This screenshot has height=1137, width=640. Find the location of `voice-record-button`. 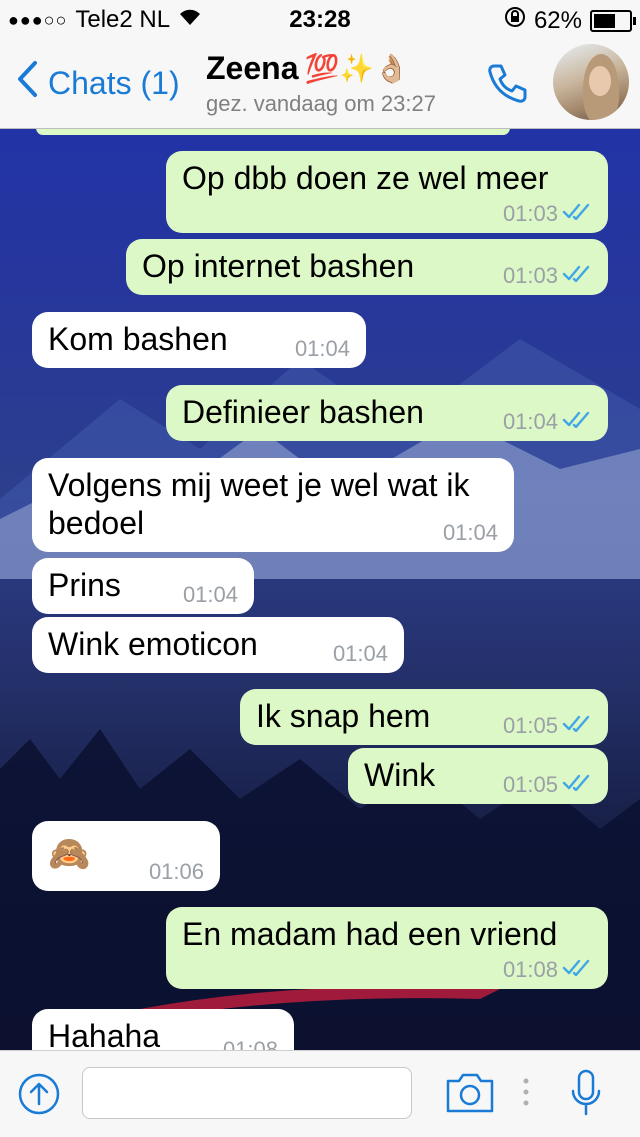

voice-record-button is located at coordinates (586, 1095).